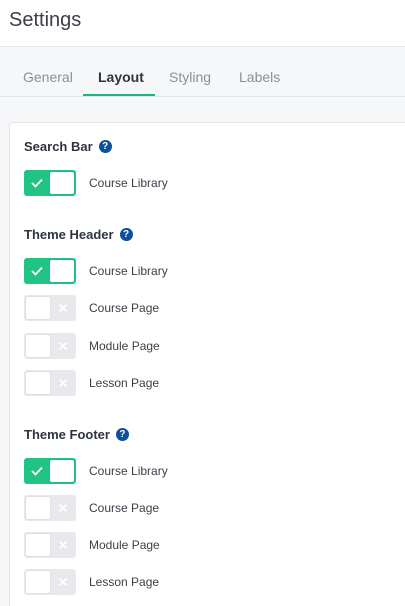 This screenshot has height=606, width=405. What do you see at coordinates (45, 20) in the screenshot?
I see `page-title: Settings` at bounding box center [45, 20].